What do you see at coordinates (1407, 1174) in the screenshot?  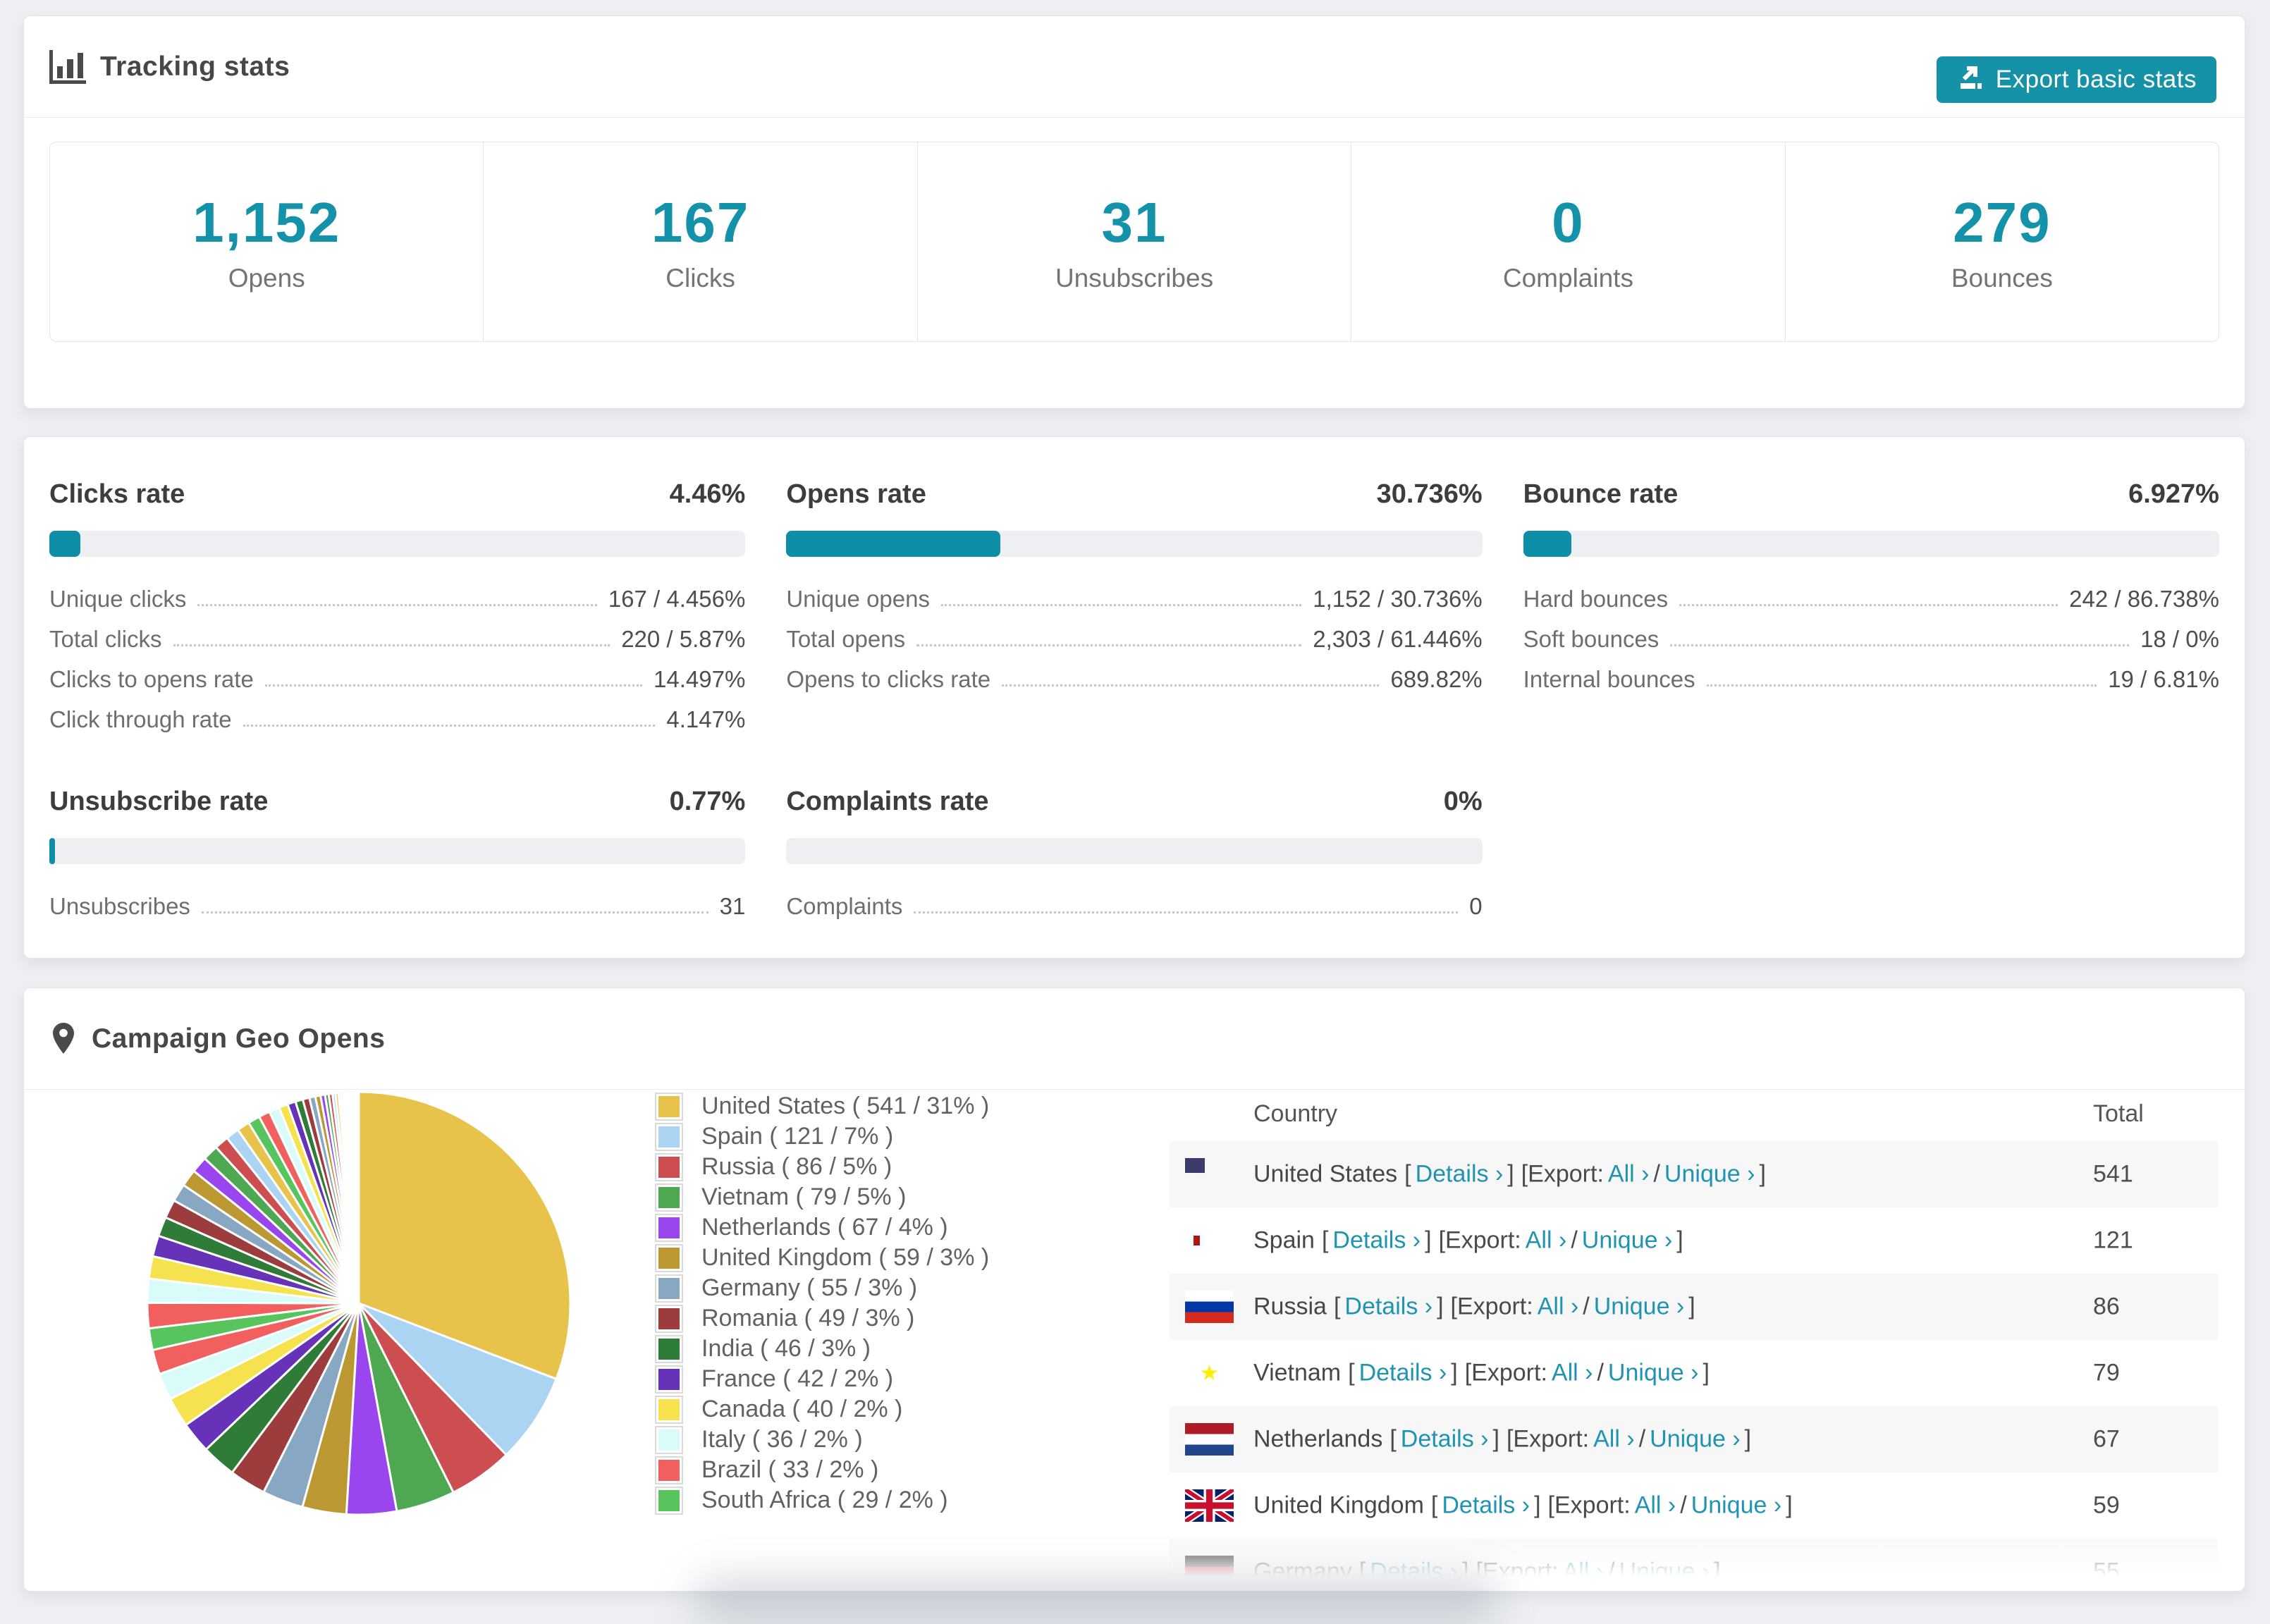 I see `bracket: [` at bounding box center [1407, 1174].